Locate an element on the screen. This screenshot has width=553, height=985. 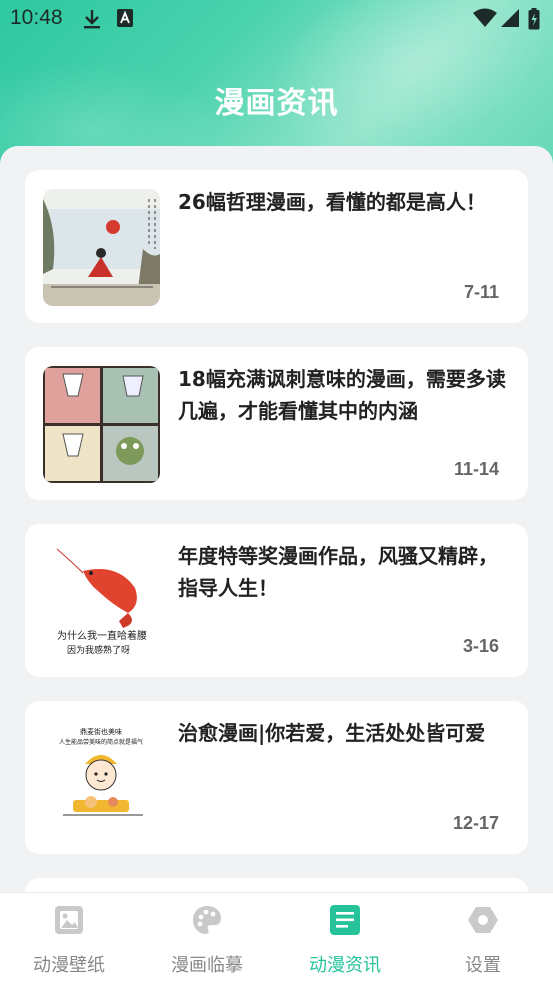
download-icon is located at coordinates (92, 21).